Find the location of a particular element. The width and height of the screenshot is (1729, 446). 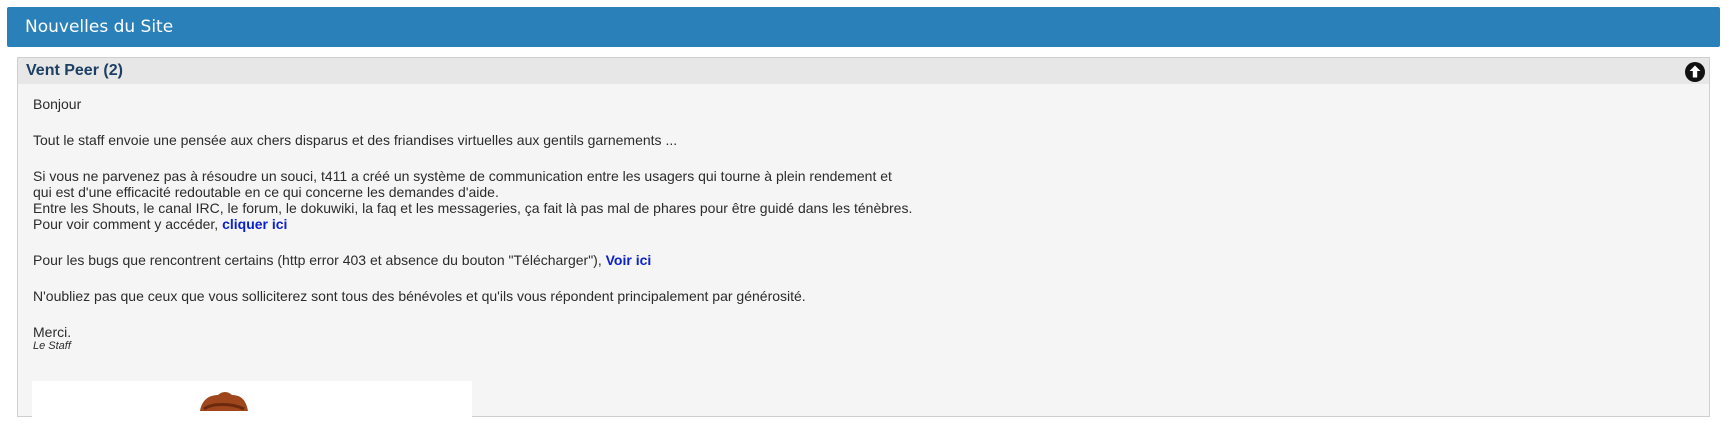

help-link: cliquer ici is located at coordinates (254, 224).